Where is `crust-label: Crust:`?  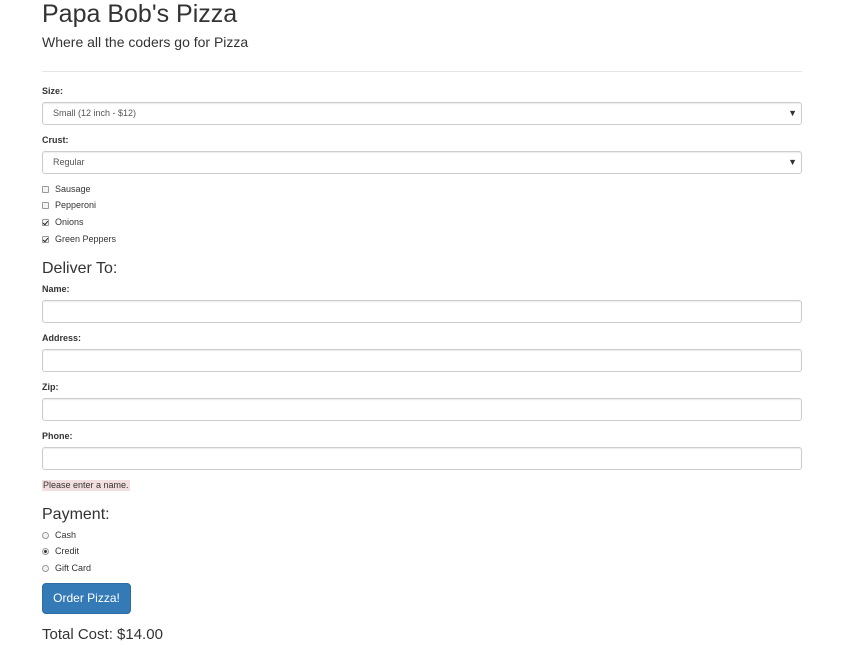 crust-label: Crust: is located at coordinates (55, 140).